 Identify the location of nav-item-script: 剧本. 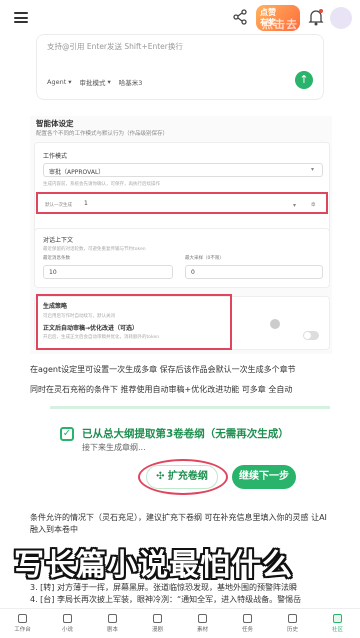
(112, 623).